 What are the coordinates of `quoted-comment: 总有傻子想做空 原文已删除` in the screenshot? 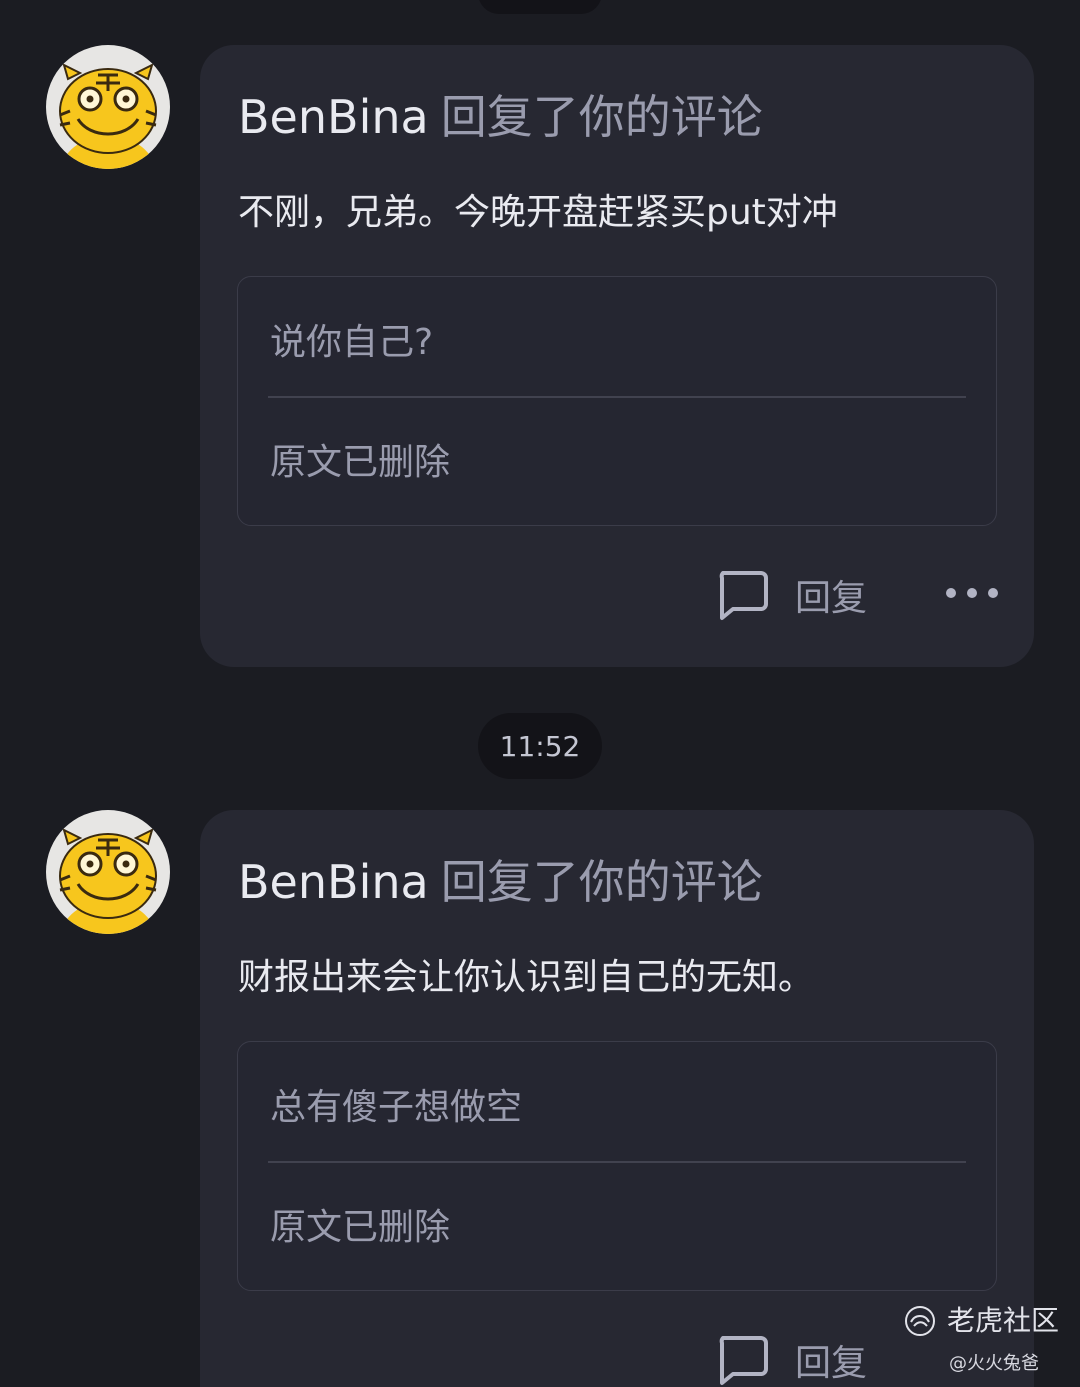 It's located at (617, 1166).